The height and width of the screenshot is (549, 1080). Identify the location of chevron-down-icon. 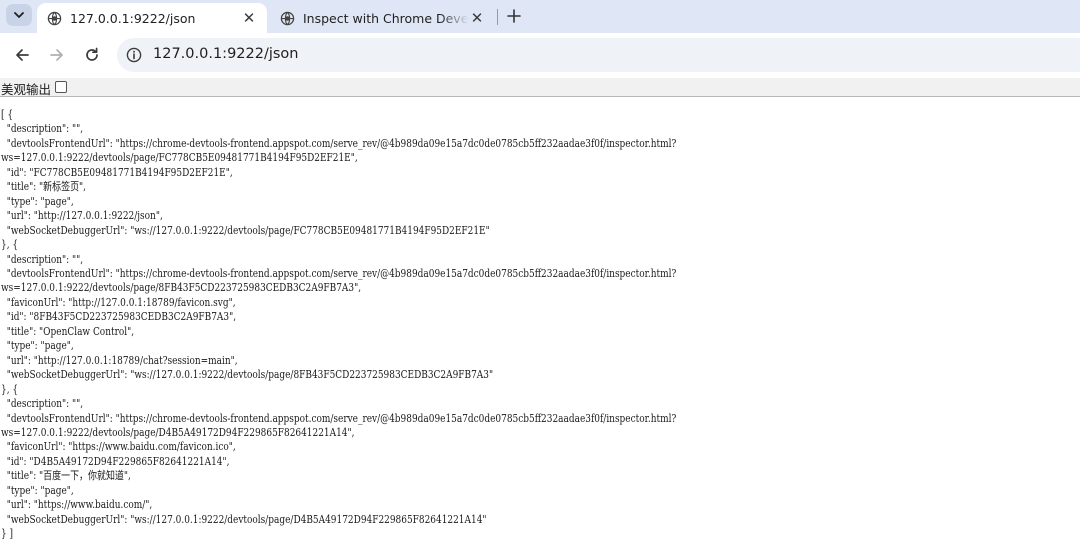
(19, 15).